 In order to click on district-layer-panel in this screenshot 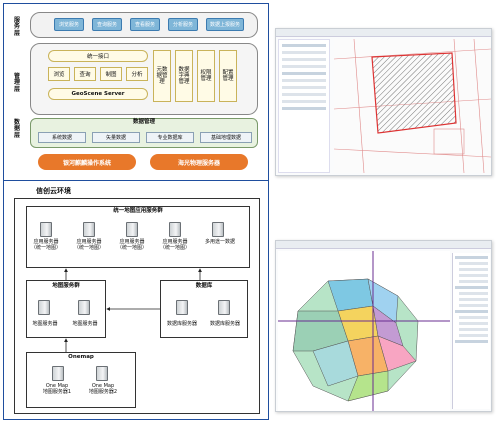, I will do `click(471, 331)`.